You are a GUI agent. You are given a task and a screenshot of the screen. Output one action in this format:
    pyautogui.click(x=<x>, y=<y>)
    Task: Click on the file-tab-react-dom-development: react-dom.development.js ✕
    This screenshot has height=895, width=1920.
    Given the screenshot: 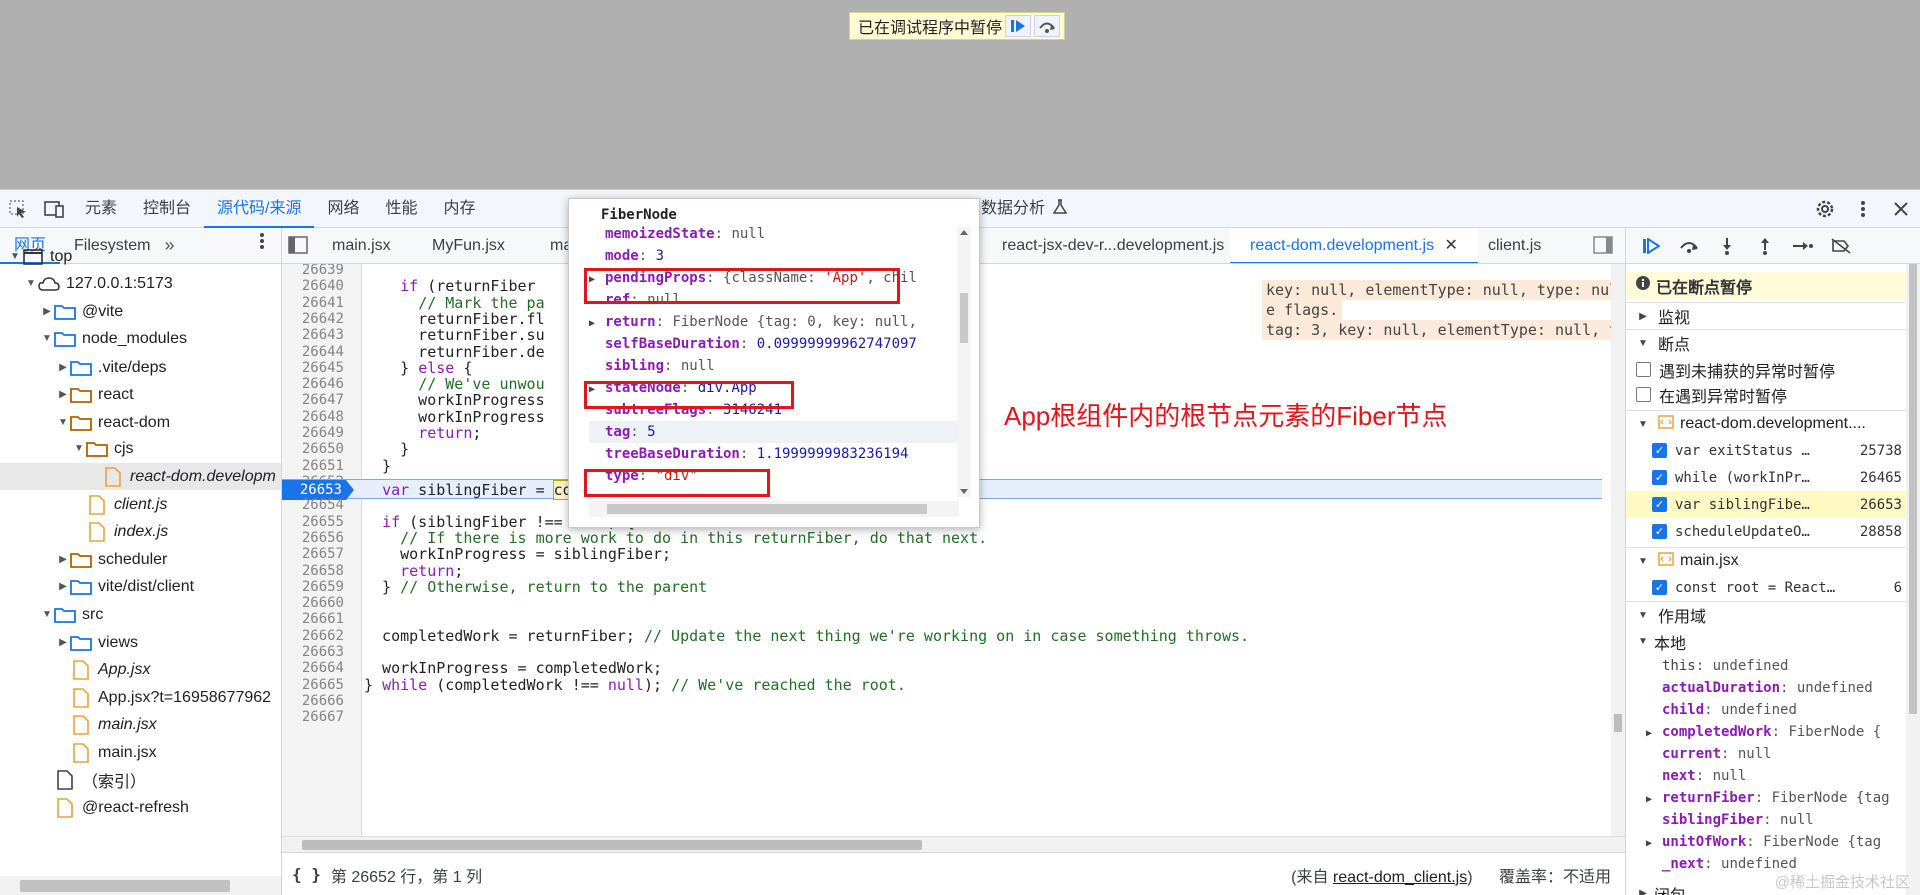 What is the action you would take?
    pyautogui.click(x=1354, y=245)
    